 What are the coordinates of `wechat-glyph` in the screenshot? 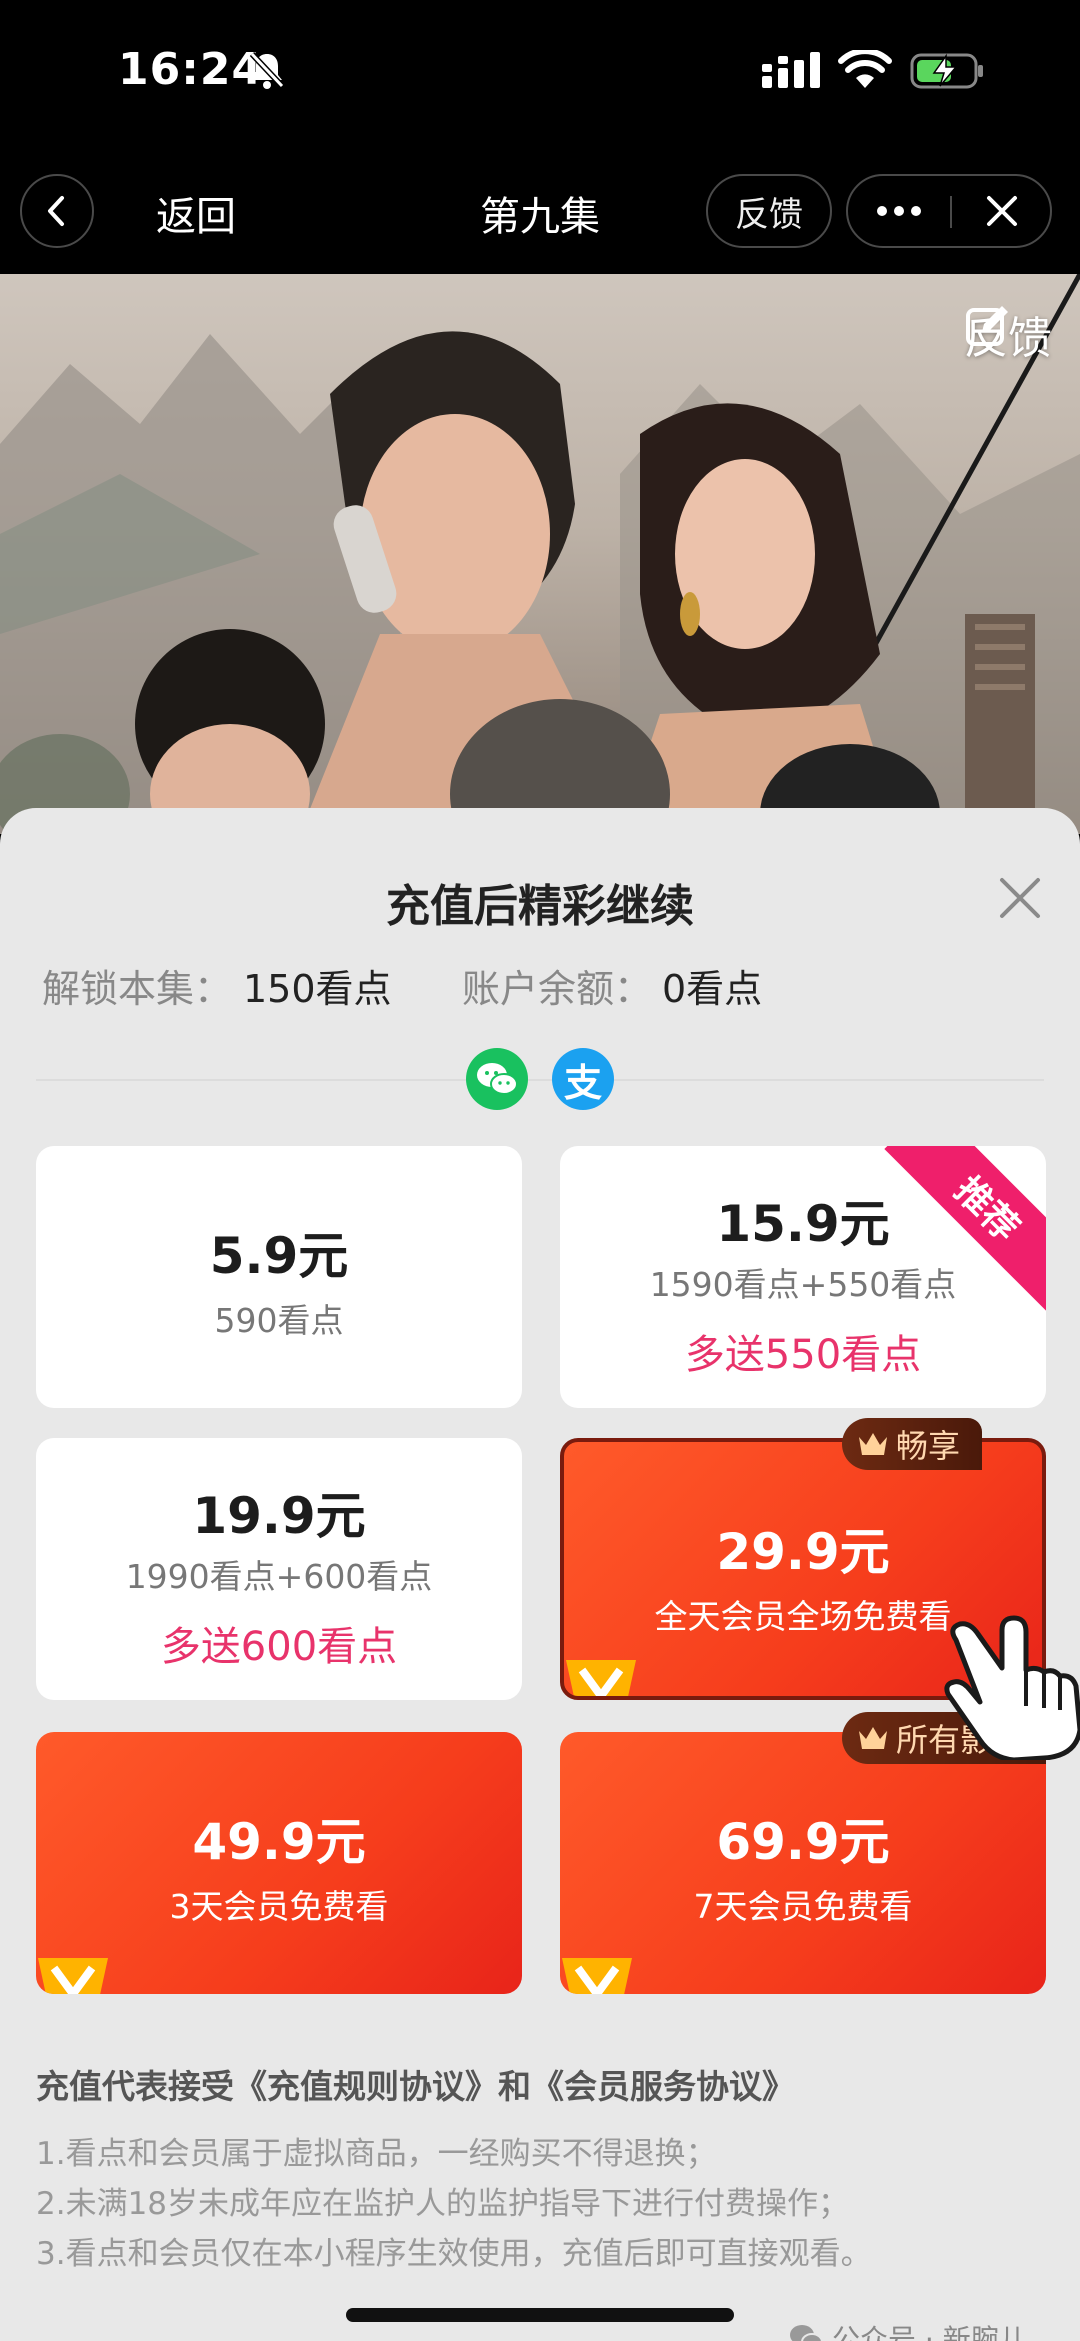 It's located at (497, 1079).